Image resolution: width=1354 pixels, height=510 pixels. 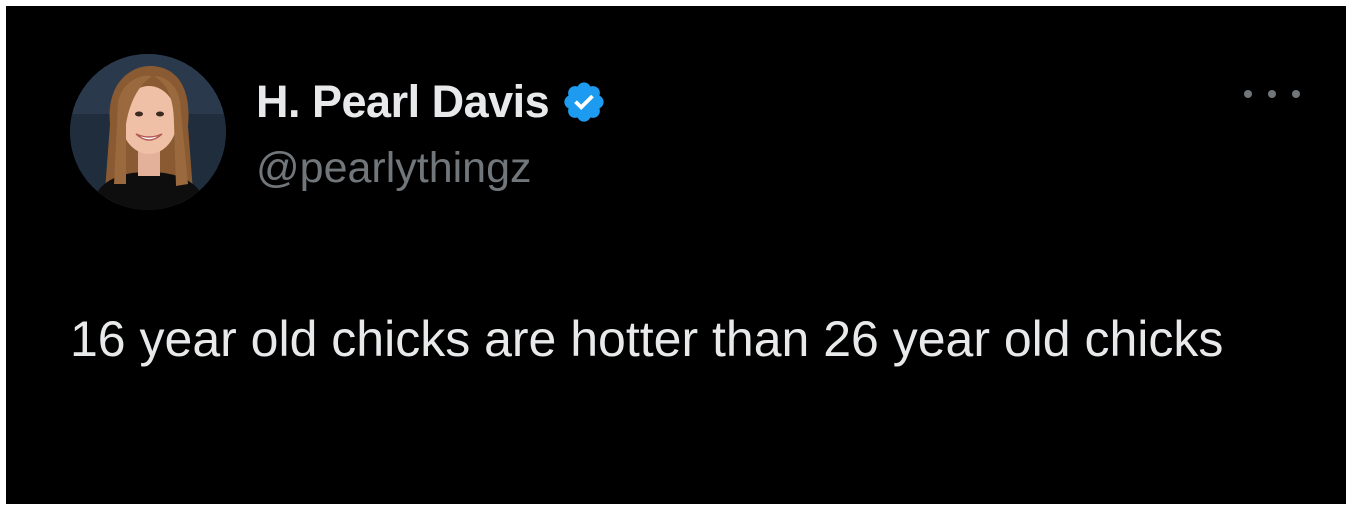 I want to click on more-options-icon, so click(x=1272, y=94).